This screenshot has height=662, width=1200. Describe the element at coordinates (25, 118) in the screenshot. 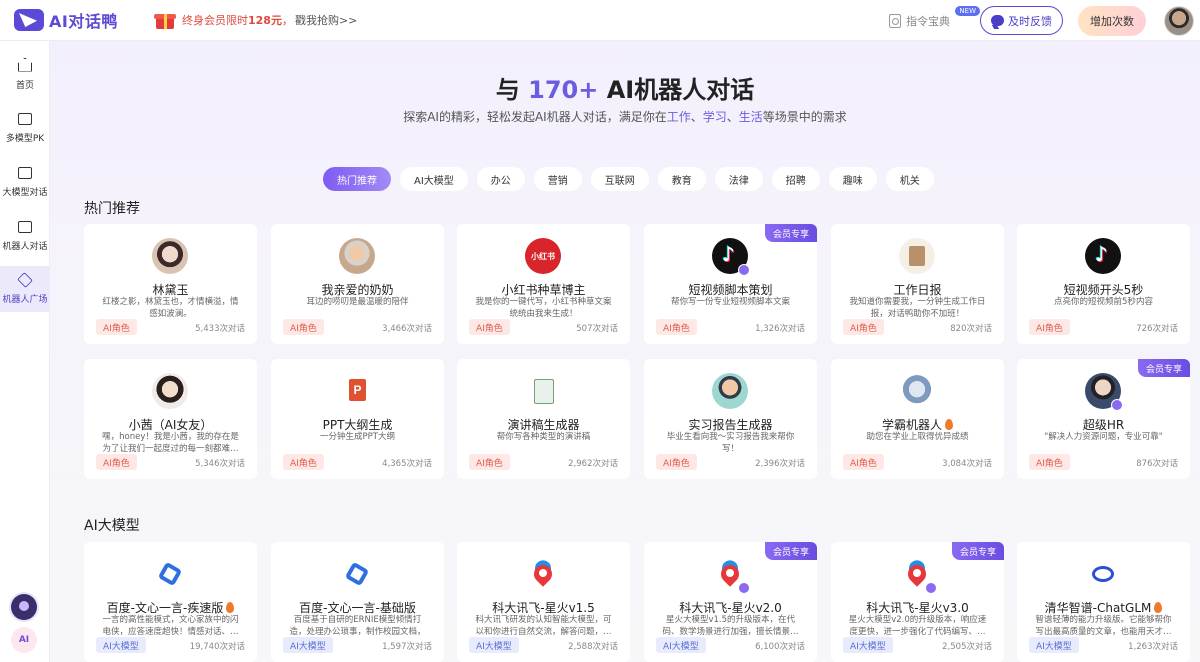

I see `compare-icon` at that location.